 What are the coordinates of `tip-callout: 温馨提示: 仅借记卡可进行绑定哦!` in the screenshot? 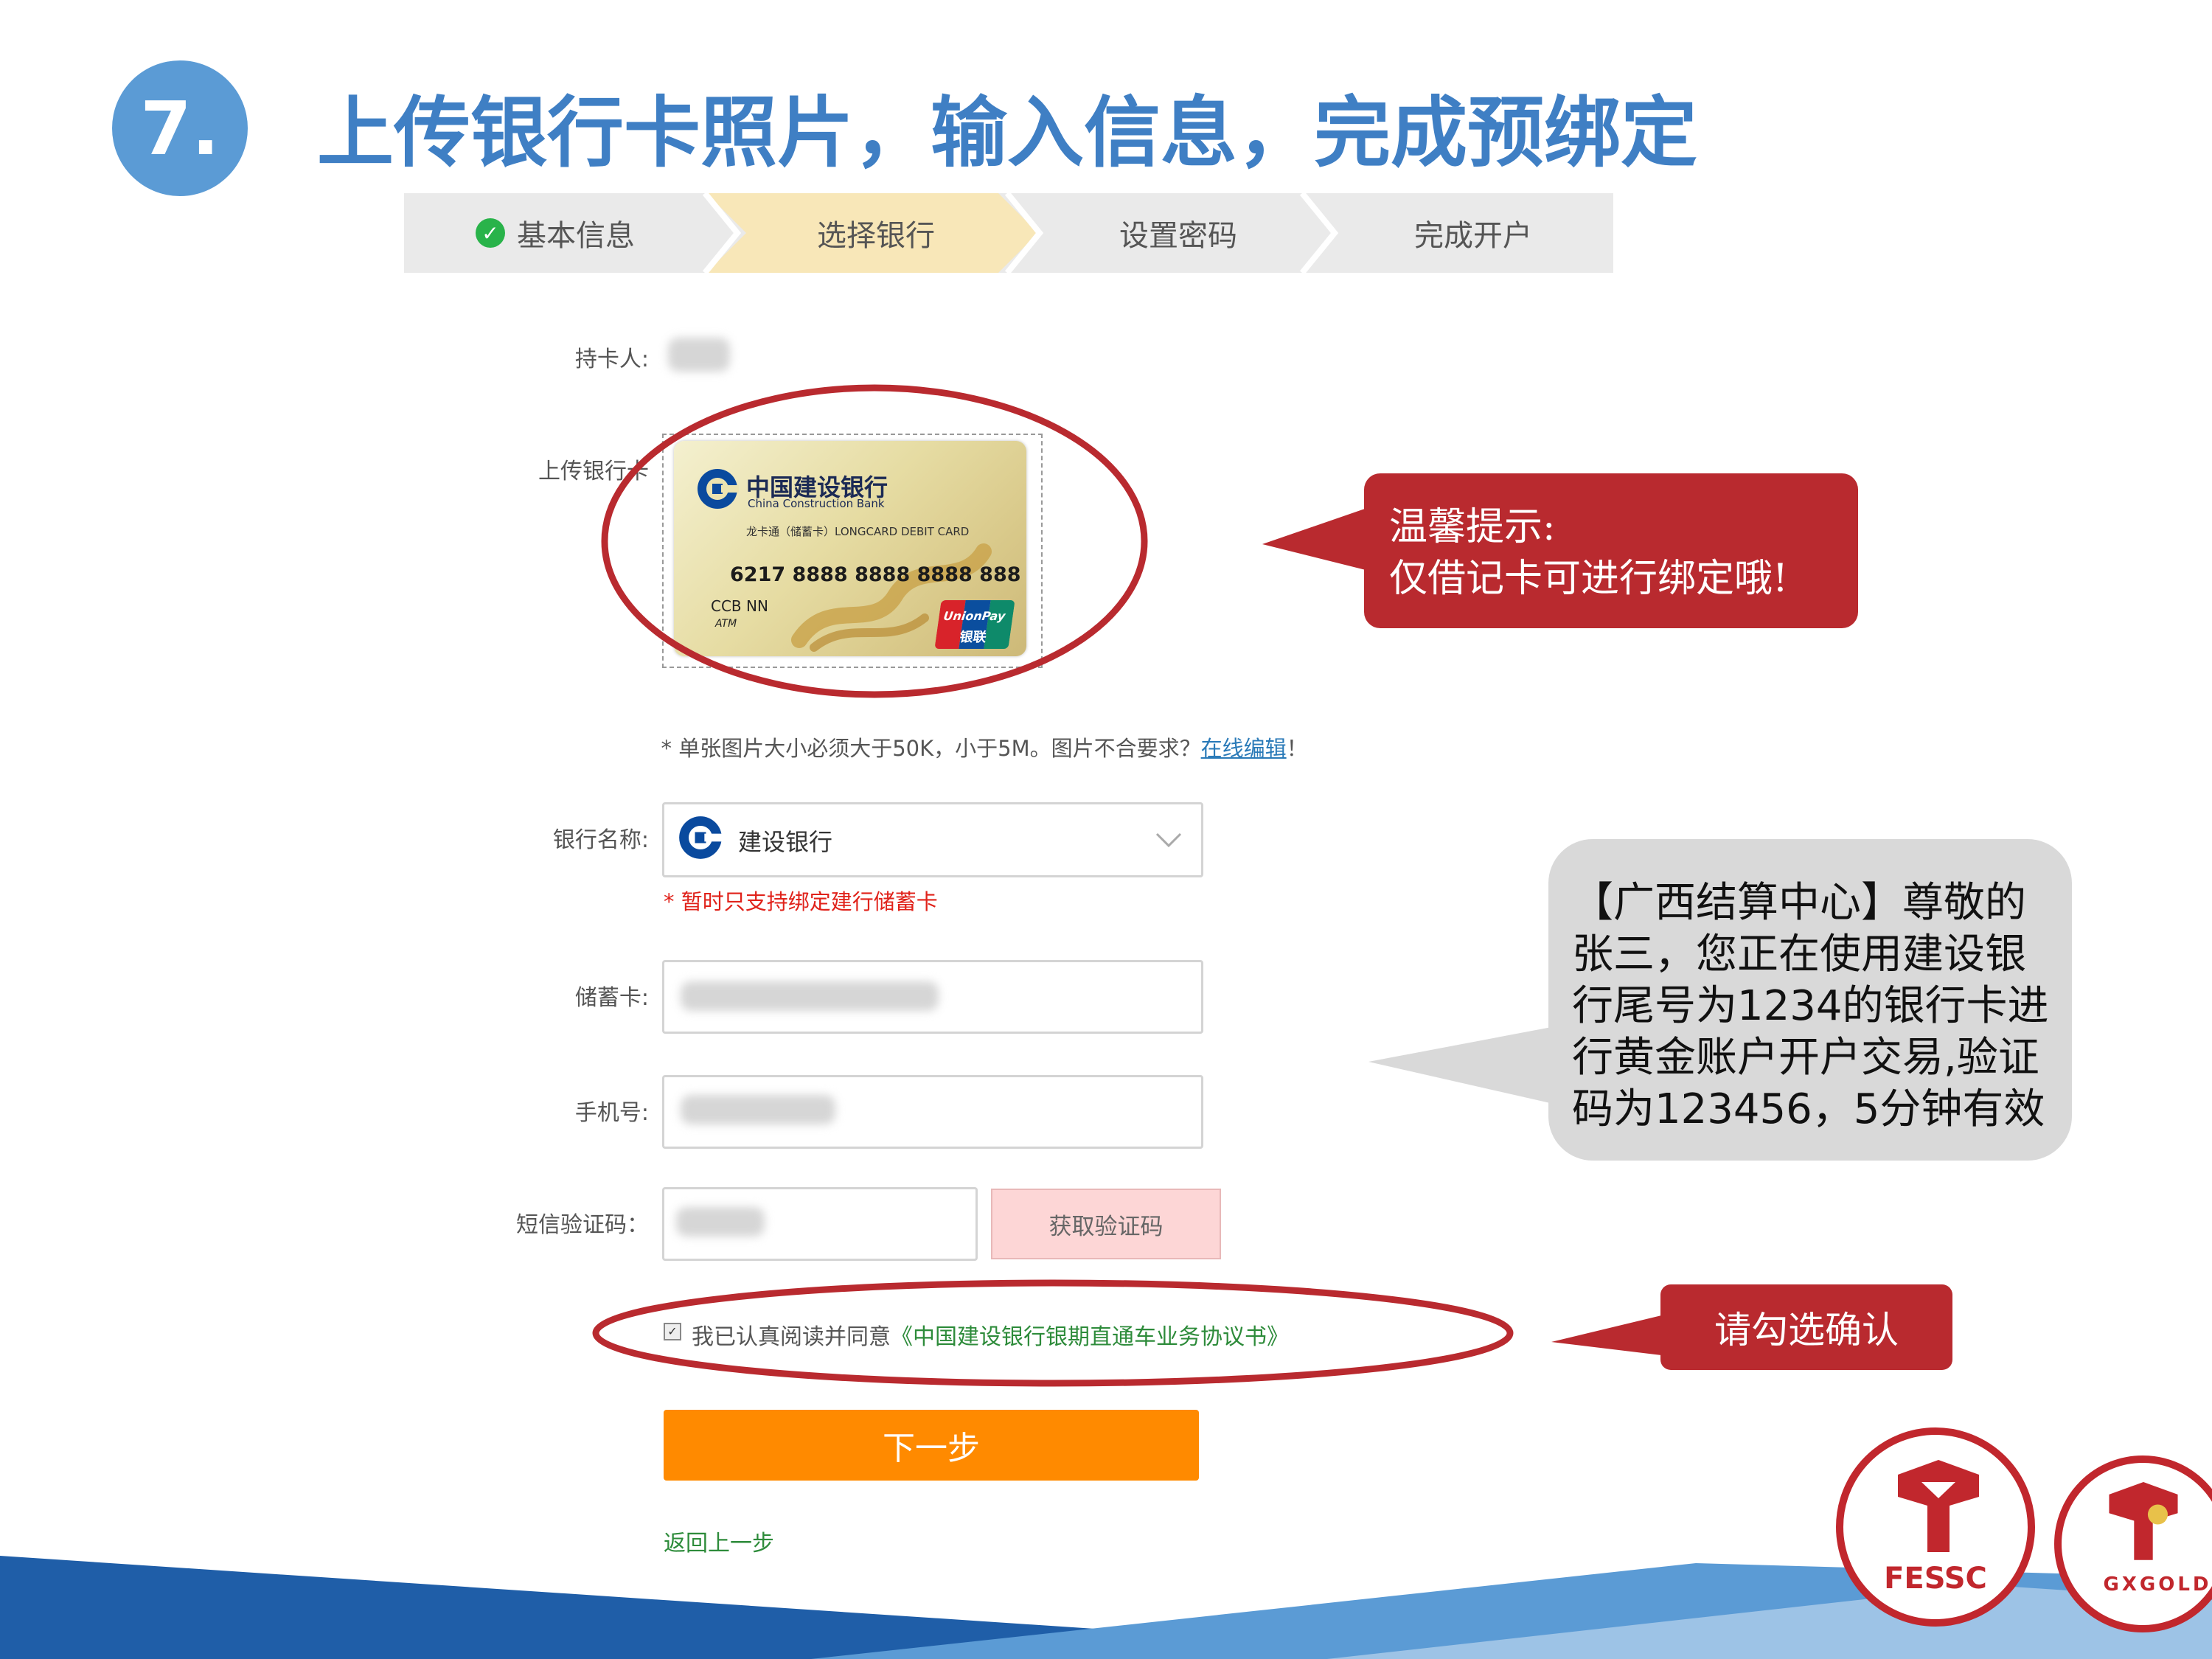 It's located at (1611, 550).